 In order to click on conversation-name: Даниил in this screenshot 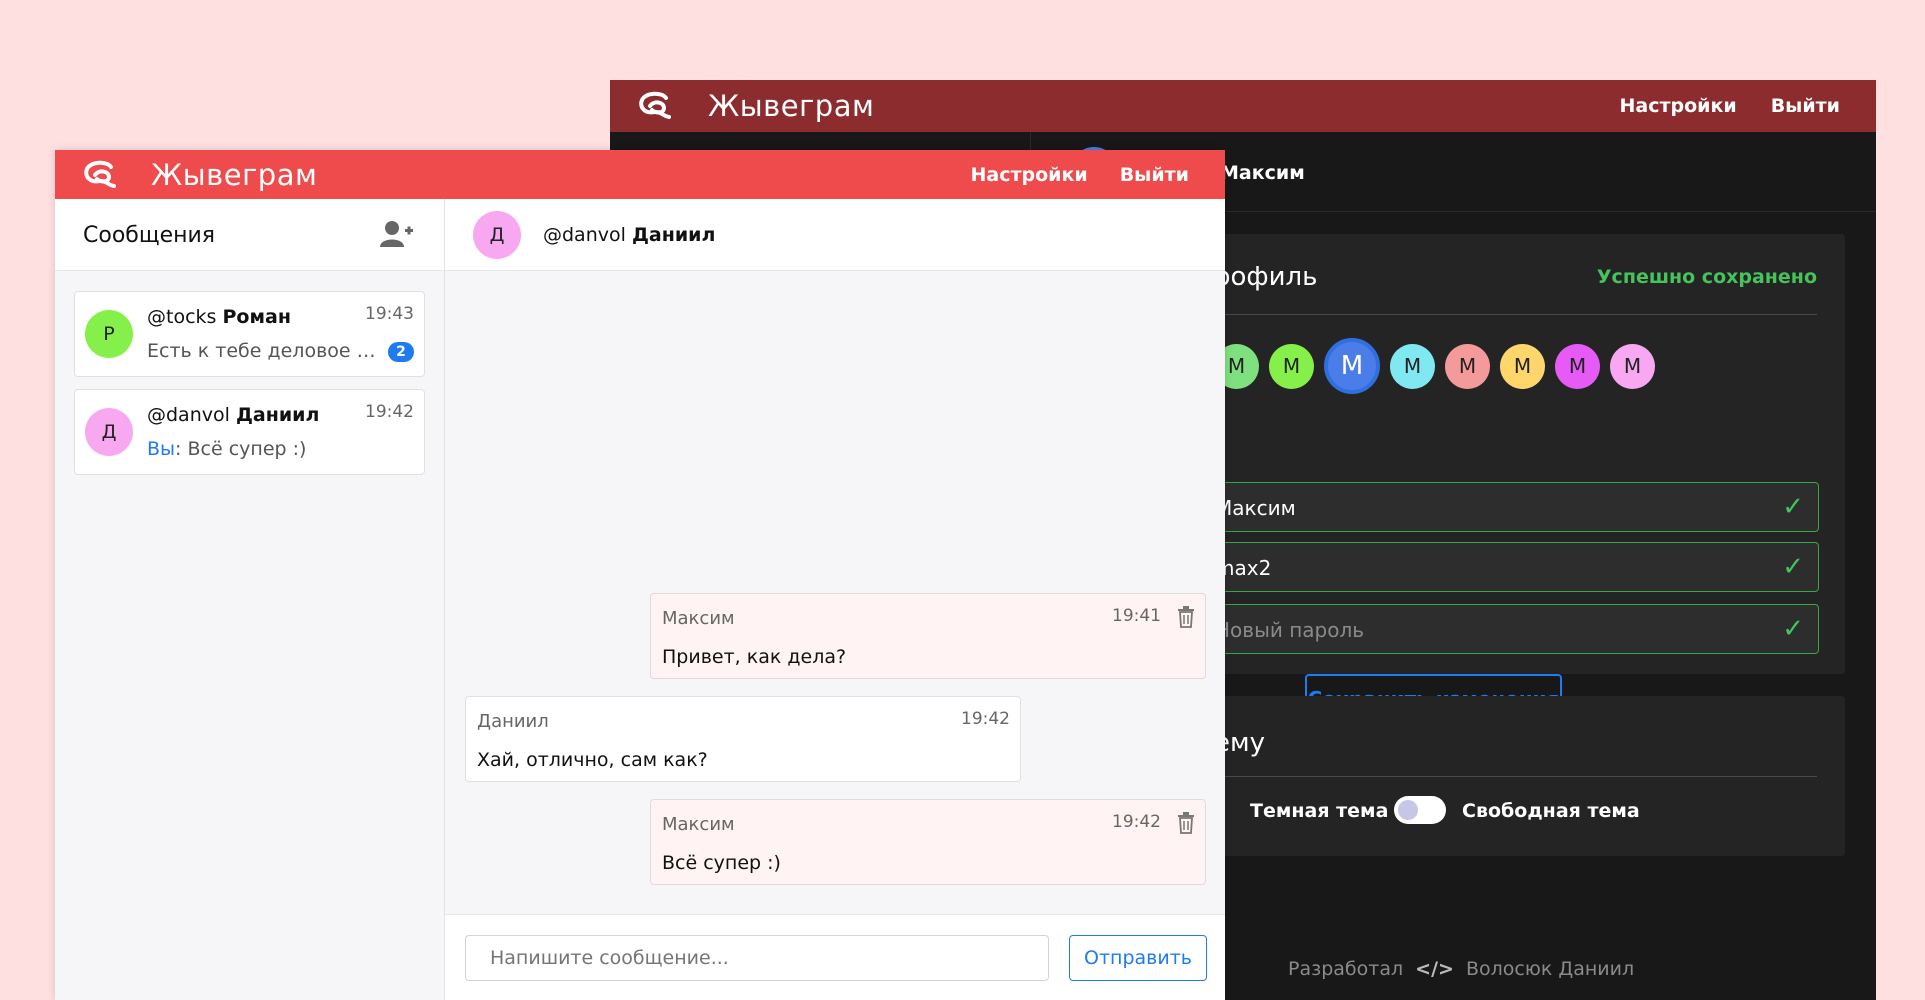, I will do `click(277, 415)`.